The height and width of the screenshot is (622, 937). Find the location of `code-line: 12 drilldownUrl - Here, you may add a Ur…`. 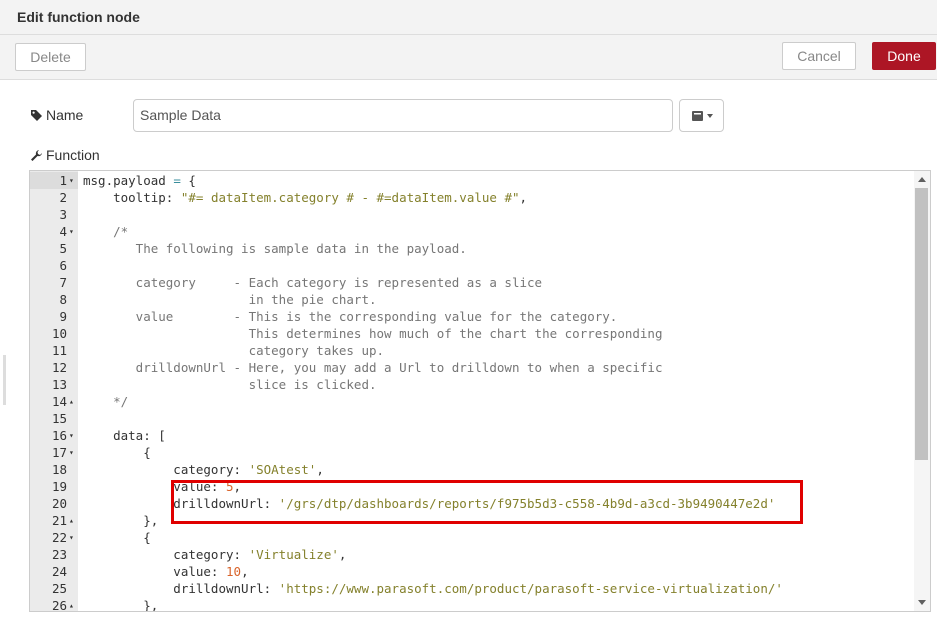

code-line: 12 drilldownUrl - Here, you may add a Ur… is located at coordinates (472, 367).